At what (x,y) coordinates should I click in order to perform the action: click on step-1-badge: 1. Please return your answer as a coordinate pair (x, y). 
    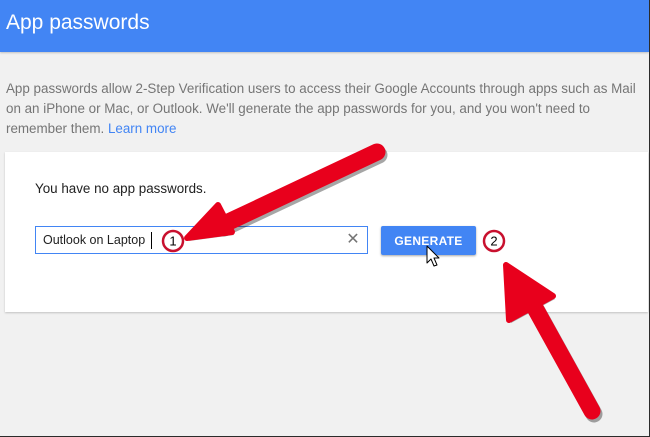
    Looking at the image, I should click on (173, 241).